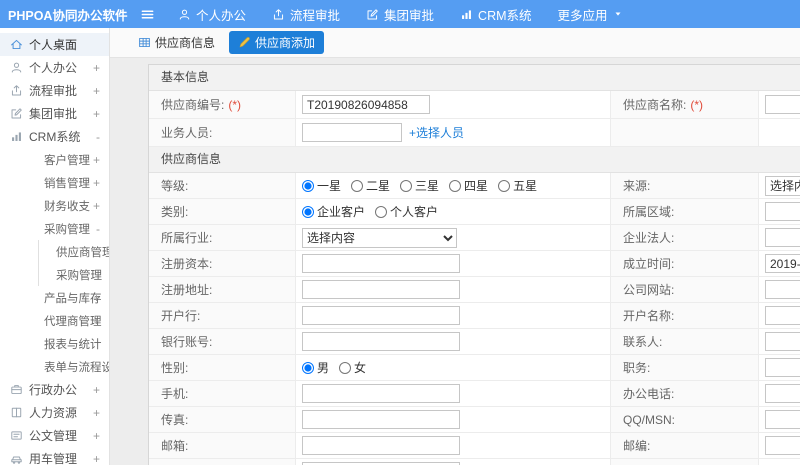  Describe the element at coordinates (381, 419) in the screenshot. I see `fax-input` at that location.